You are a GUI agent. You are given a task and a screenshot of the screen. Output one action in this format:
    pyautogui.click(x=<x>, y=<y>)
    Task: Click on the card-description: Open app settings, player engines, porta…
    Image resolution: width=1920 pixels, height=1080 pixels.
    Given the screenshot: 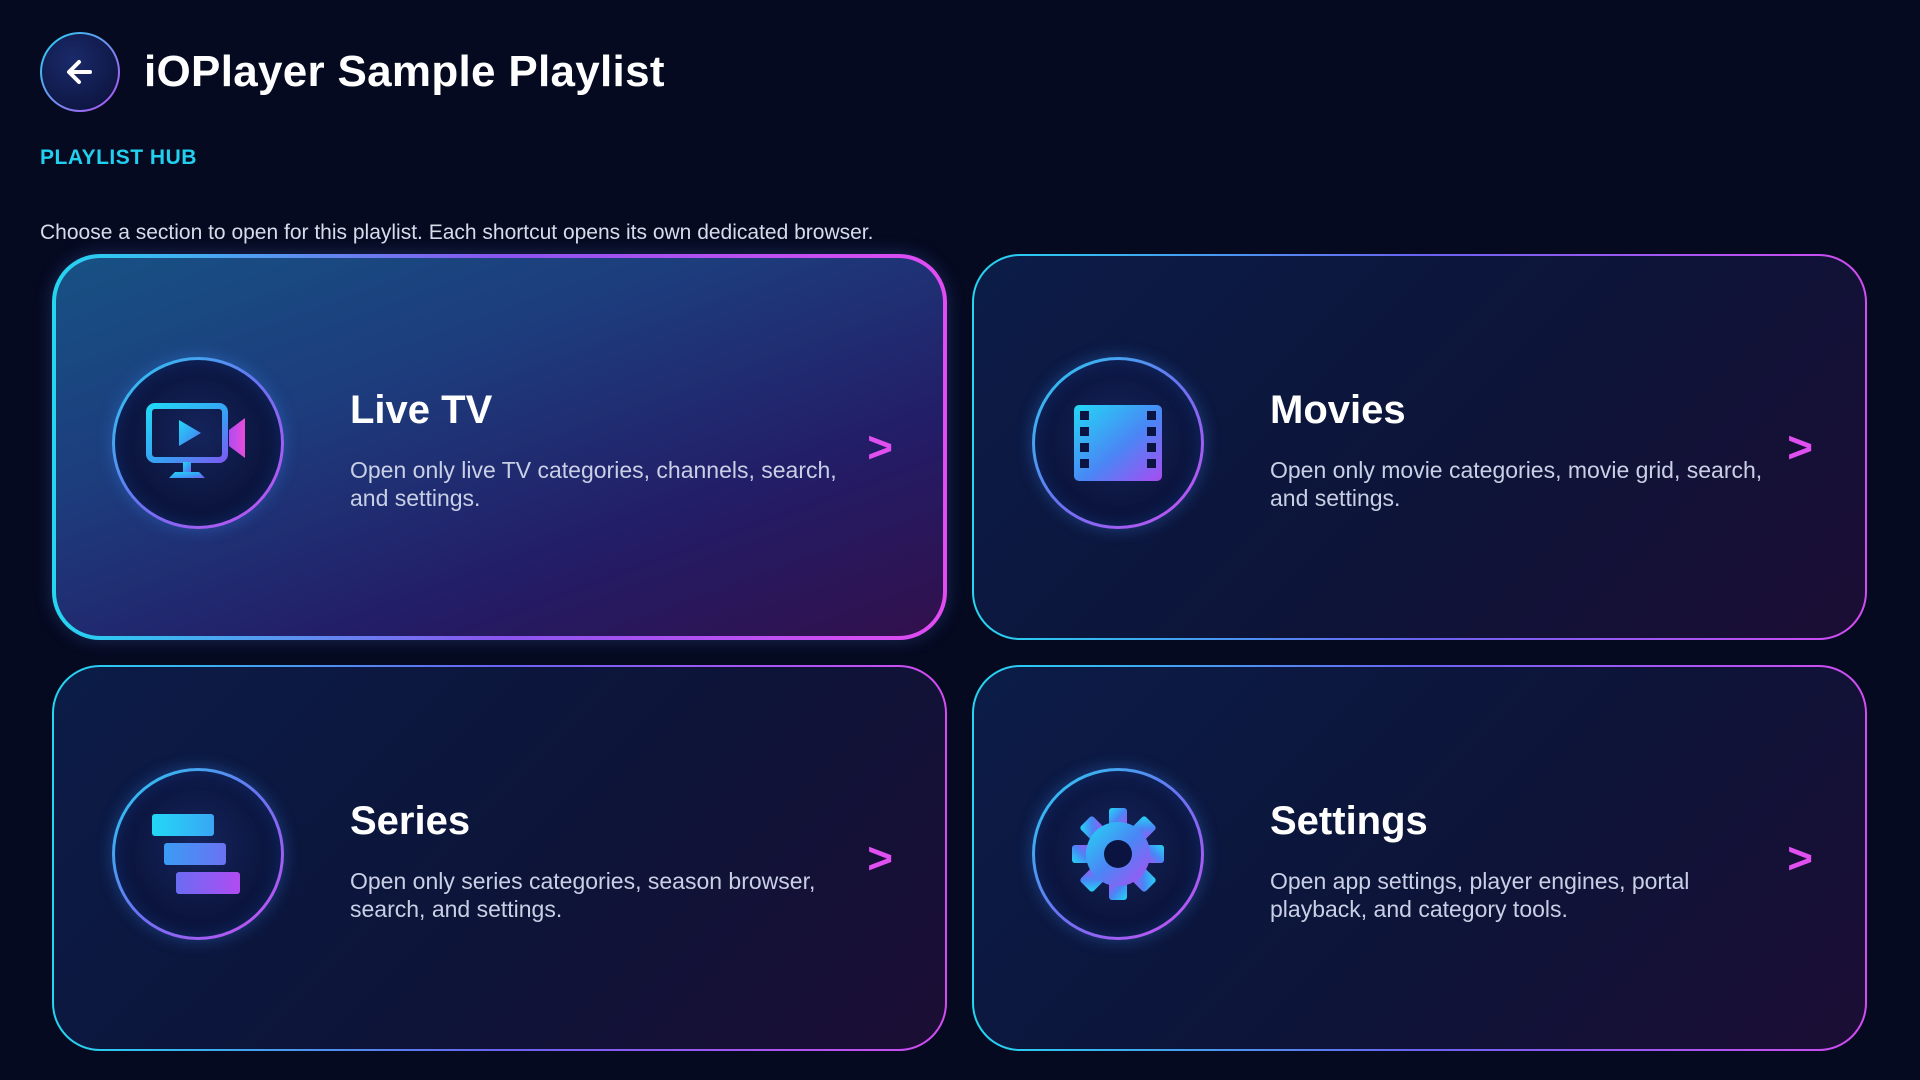 What is the action you would take?
    pyautogui.click(x=1480, y=895)
    